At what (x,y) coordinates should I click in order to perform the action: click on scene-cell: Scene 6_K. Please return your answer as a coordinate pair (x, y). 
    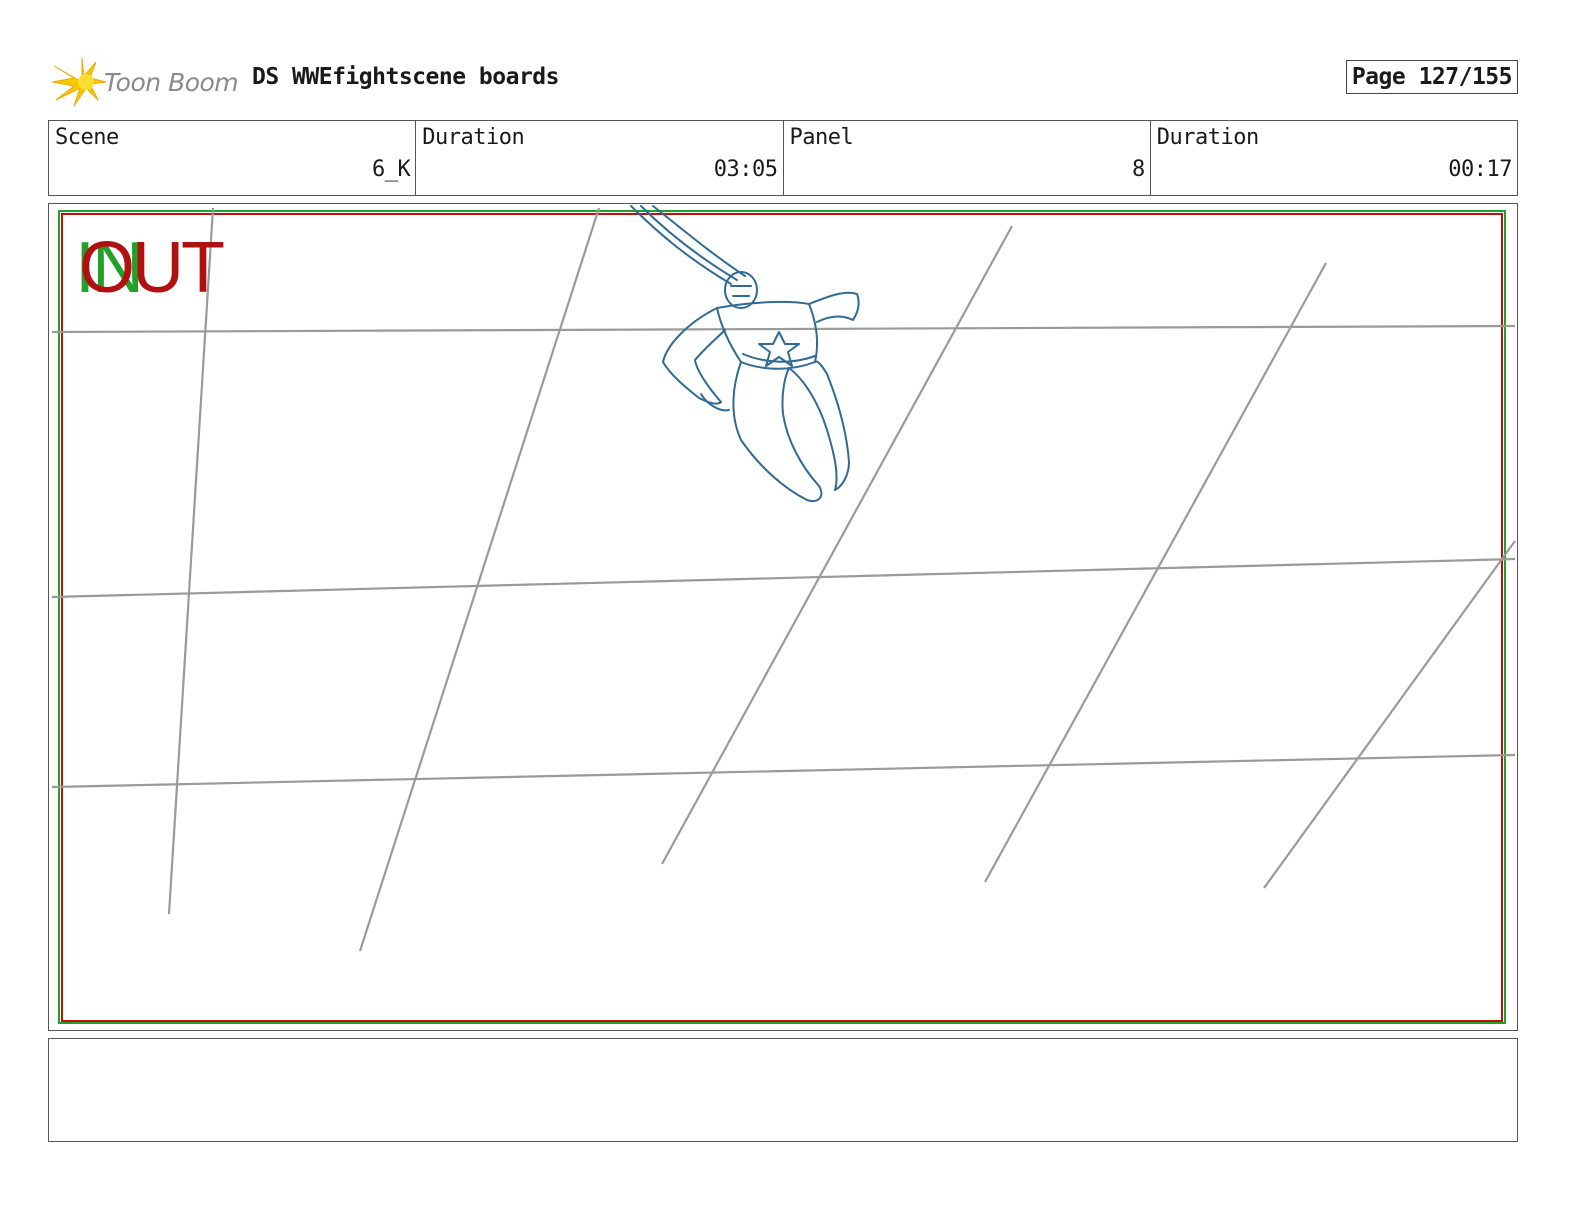
    Looking at the image, I should click on (233, 158).